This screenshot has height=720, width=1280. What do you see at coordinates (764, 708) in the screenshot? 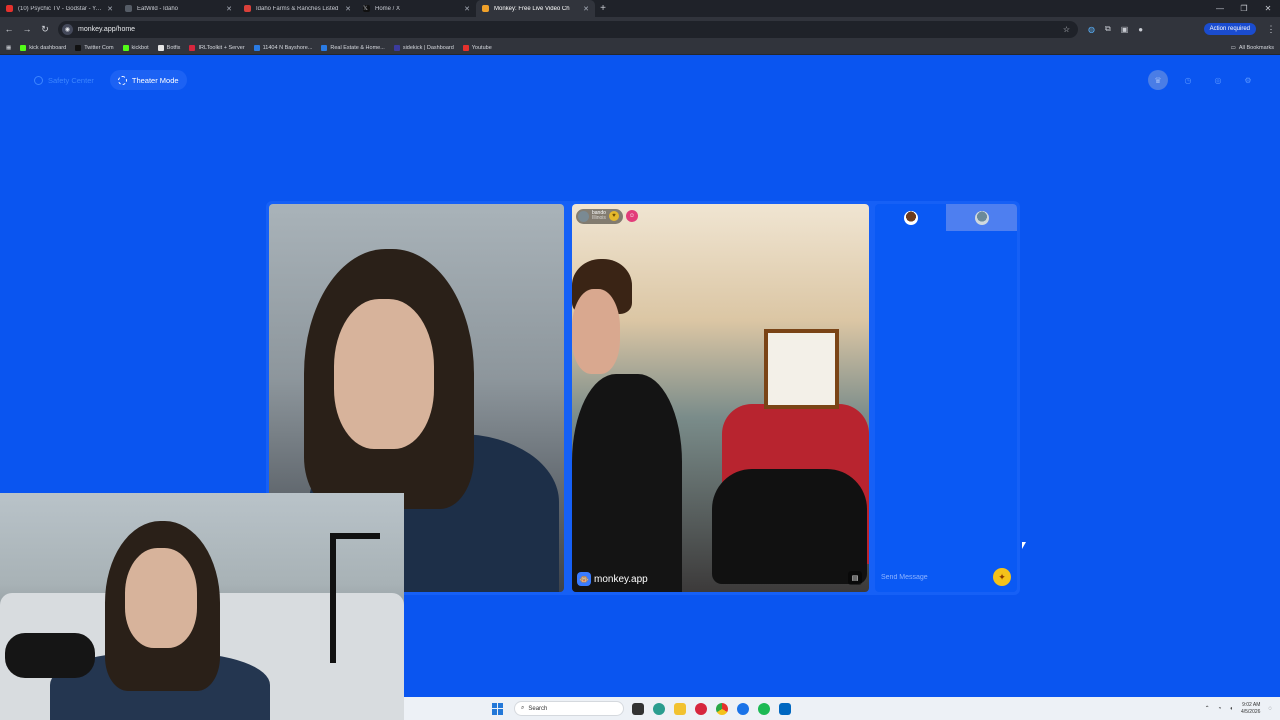
I see `spotify-icon` at bounding box center [764, 708].